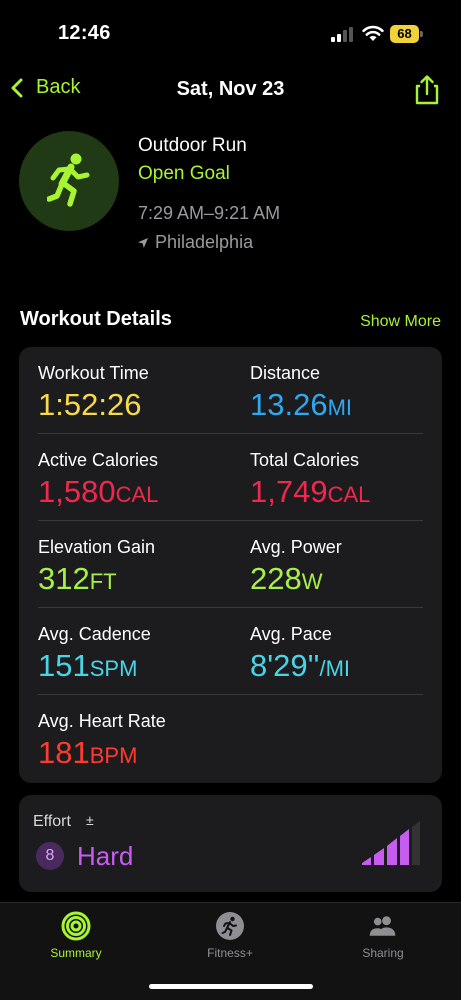 The height and width of the screenshot is (1000, 461). What do you see at coordinates (77, 491) in the screenshot?
I see `metric-number: 1,580` at bounding box center [77, 491].